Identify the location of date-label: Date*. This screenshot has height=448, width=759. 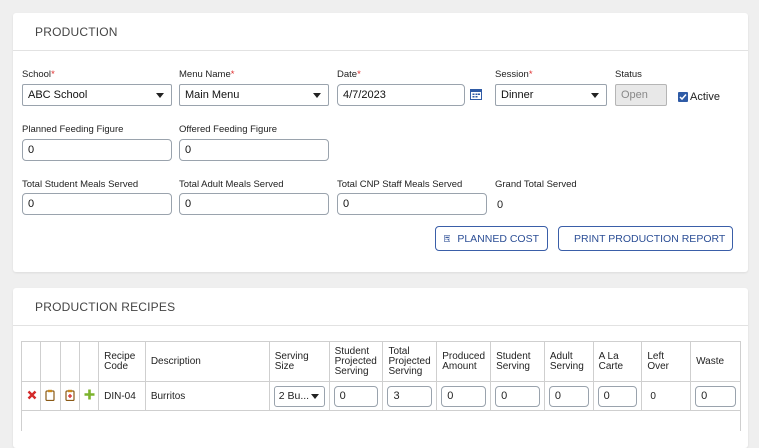
(349, 74).